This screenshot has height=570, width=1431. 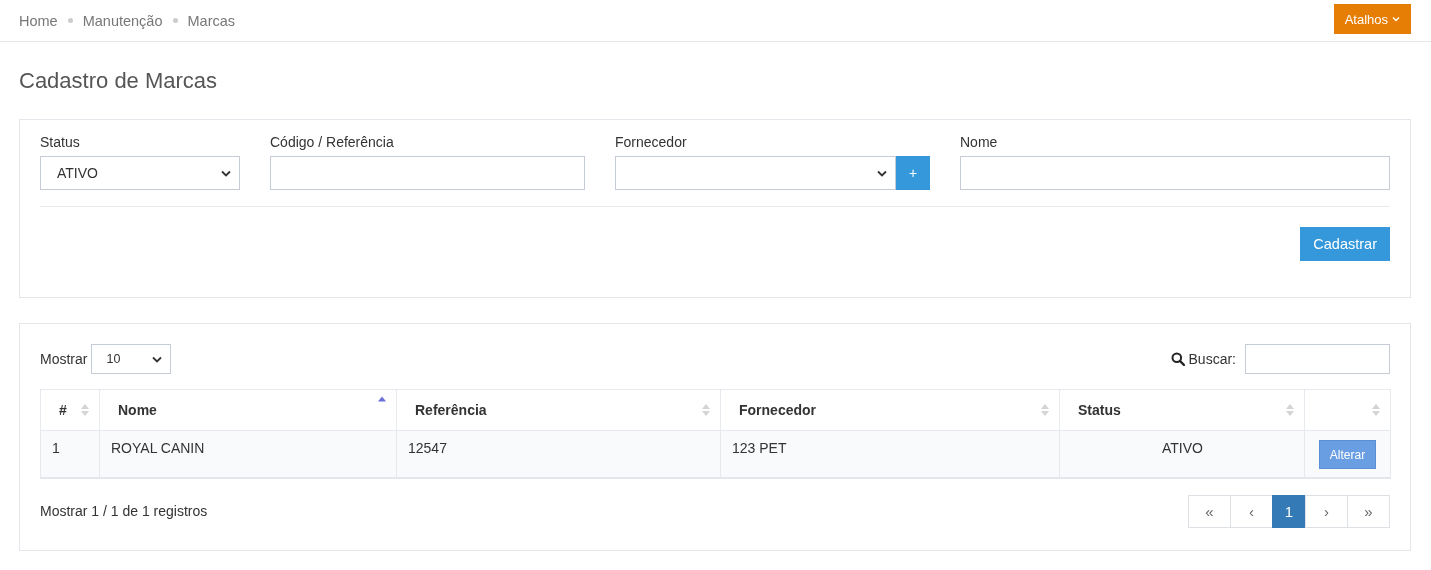 What do you see at coordinates (332, 142) in the screenshot?
I see `field-label: Código / Referência` at bounding box center [332, 142].